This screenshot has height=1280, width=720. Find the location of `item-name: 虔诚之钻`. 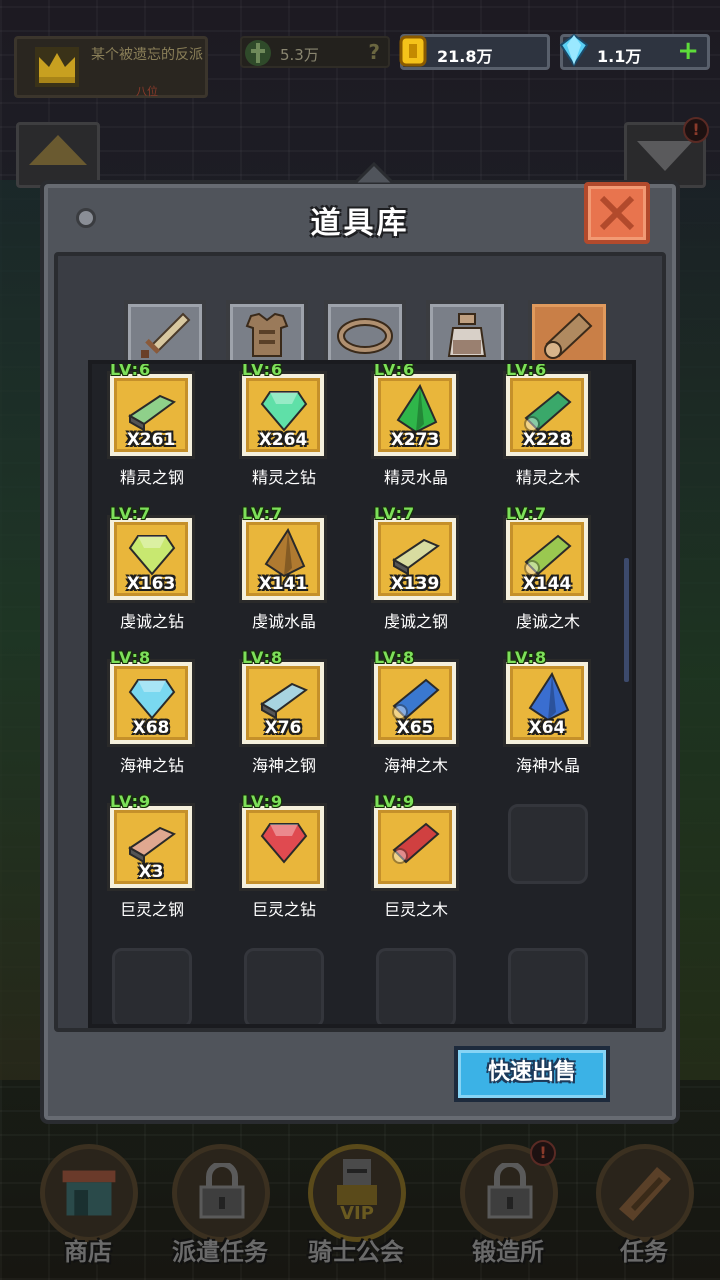

item-name: 虔诚之钻 is located at coordinates (151, 621).